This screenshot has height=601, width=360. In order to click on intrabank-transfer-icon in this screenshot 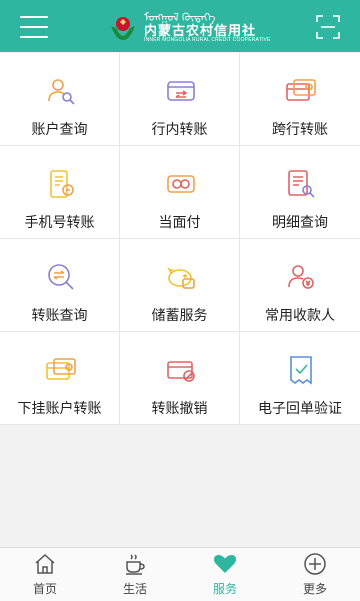, I will do `click(181, 91)`.